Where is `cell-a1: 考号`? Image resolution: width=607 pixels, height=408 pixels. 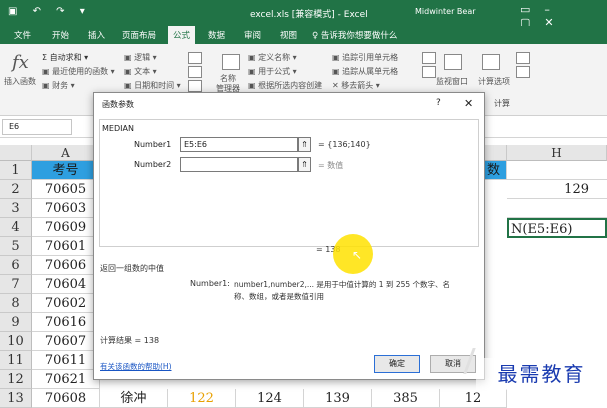
cell-a1: 考号 is located at coordinates (66, 170).